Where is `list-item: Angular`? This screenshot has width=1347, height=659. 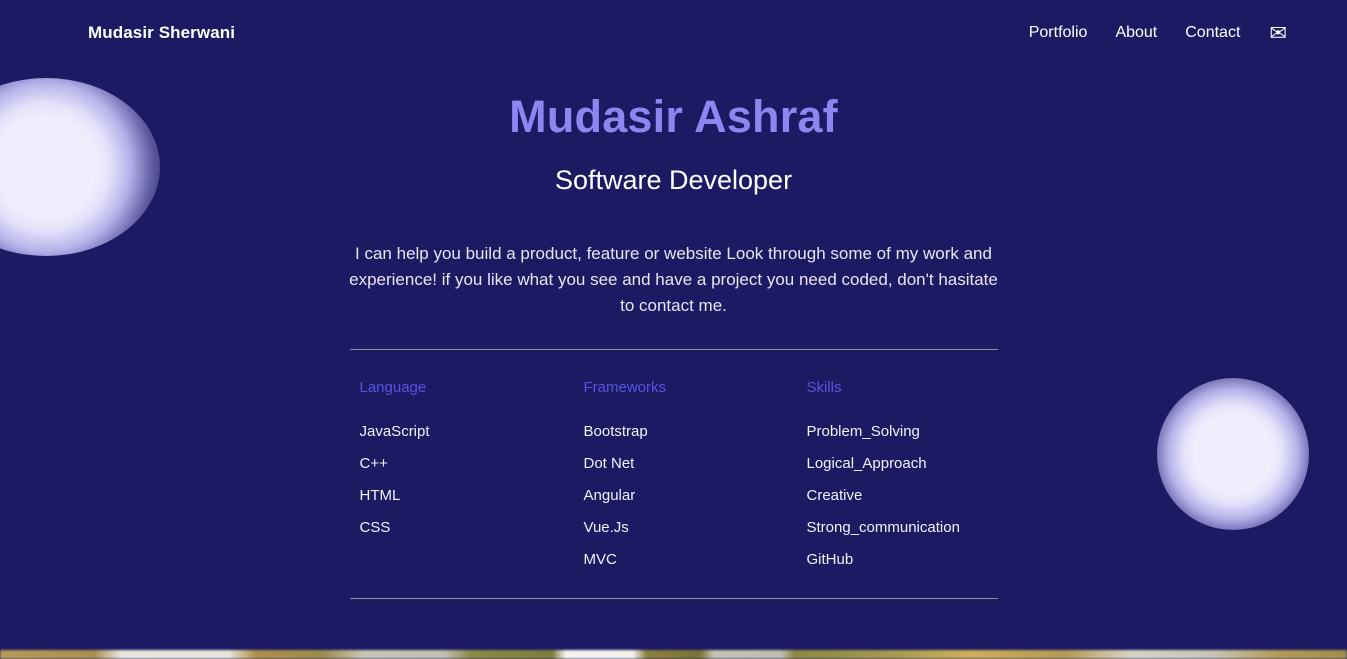
list-item: Angular is located at coordinates (609, 495).